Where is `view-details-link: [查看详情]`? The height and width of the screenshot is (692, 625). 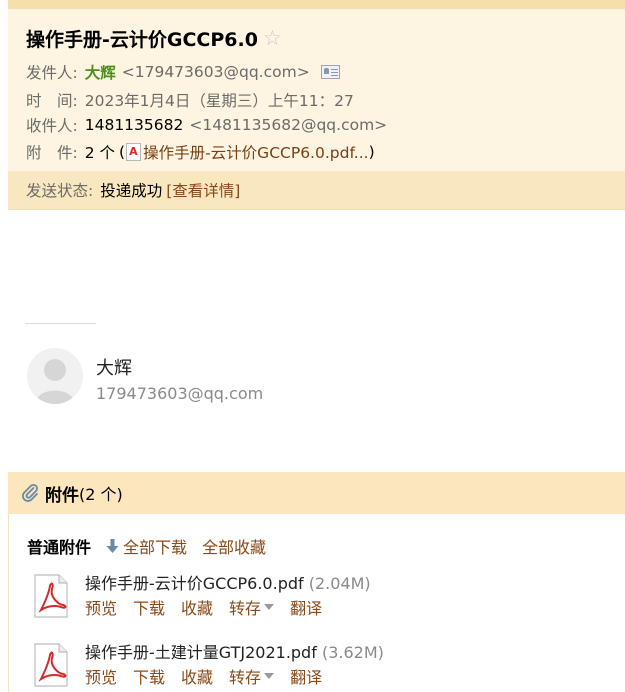 view-details-link: [查看详情] is located at coordinates (203, 190).